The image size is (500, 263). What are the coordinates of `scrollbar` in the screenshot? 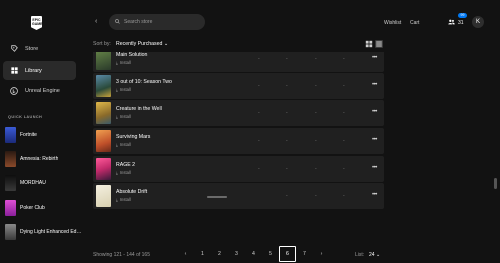 It's located at (495, 183).